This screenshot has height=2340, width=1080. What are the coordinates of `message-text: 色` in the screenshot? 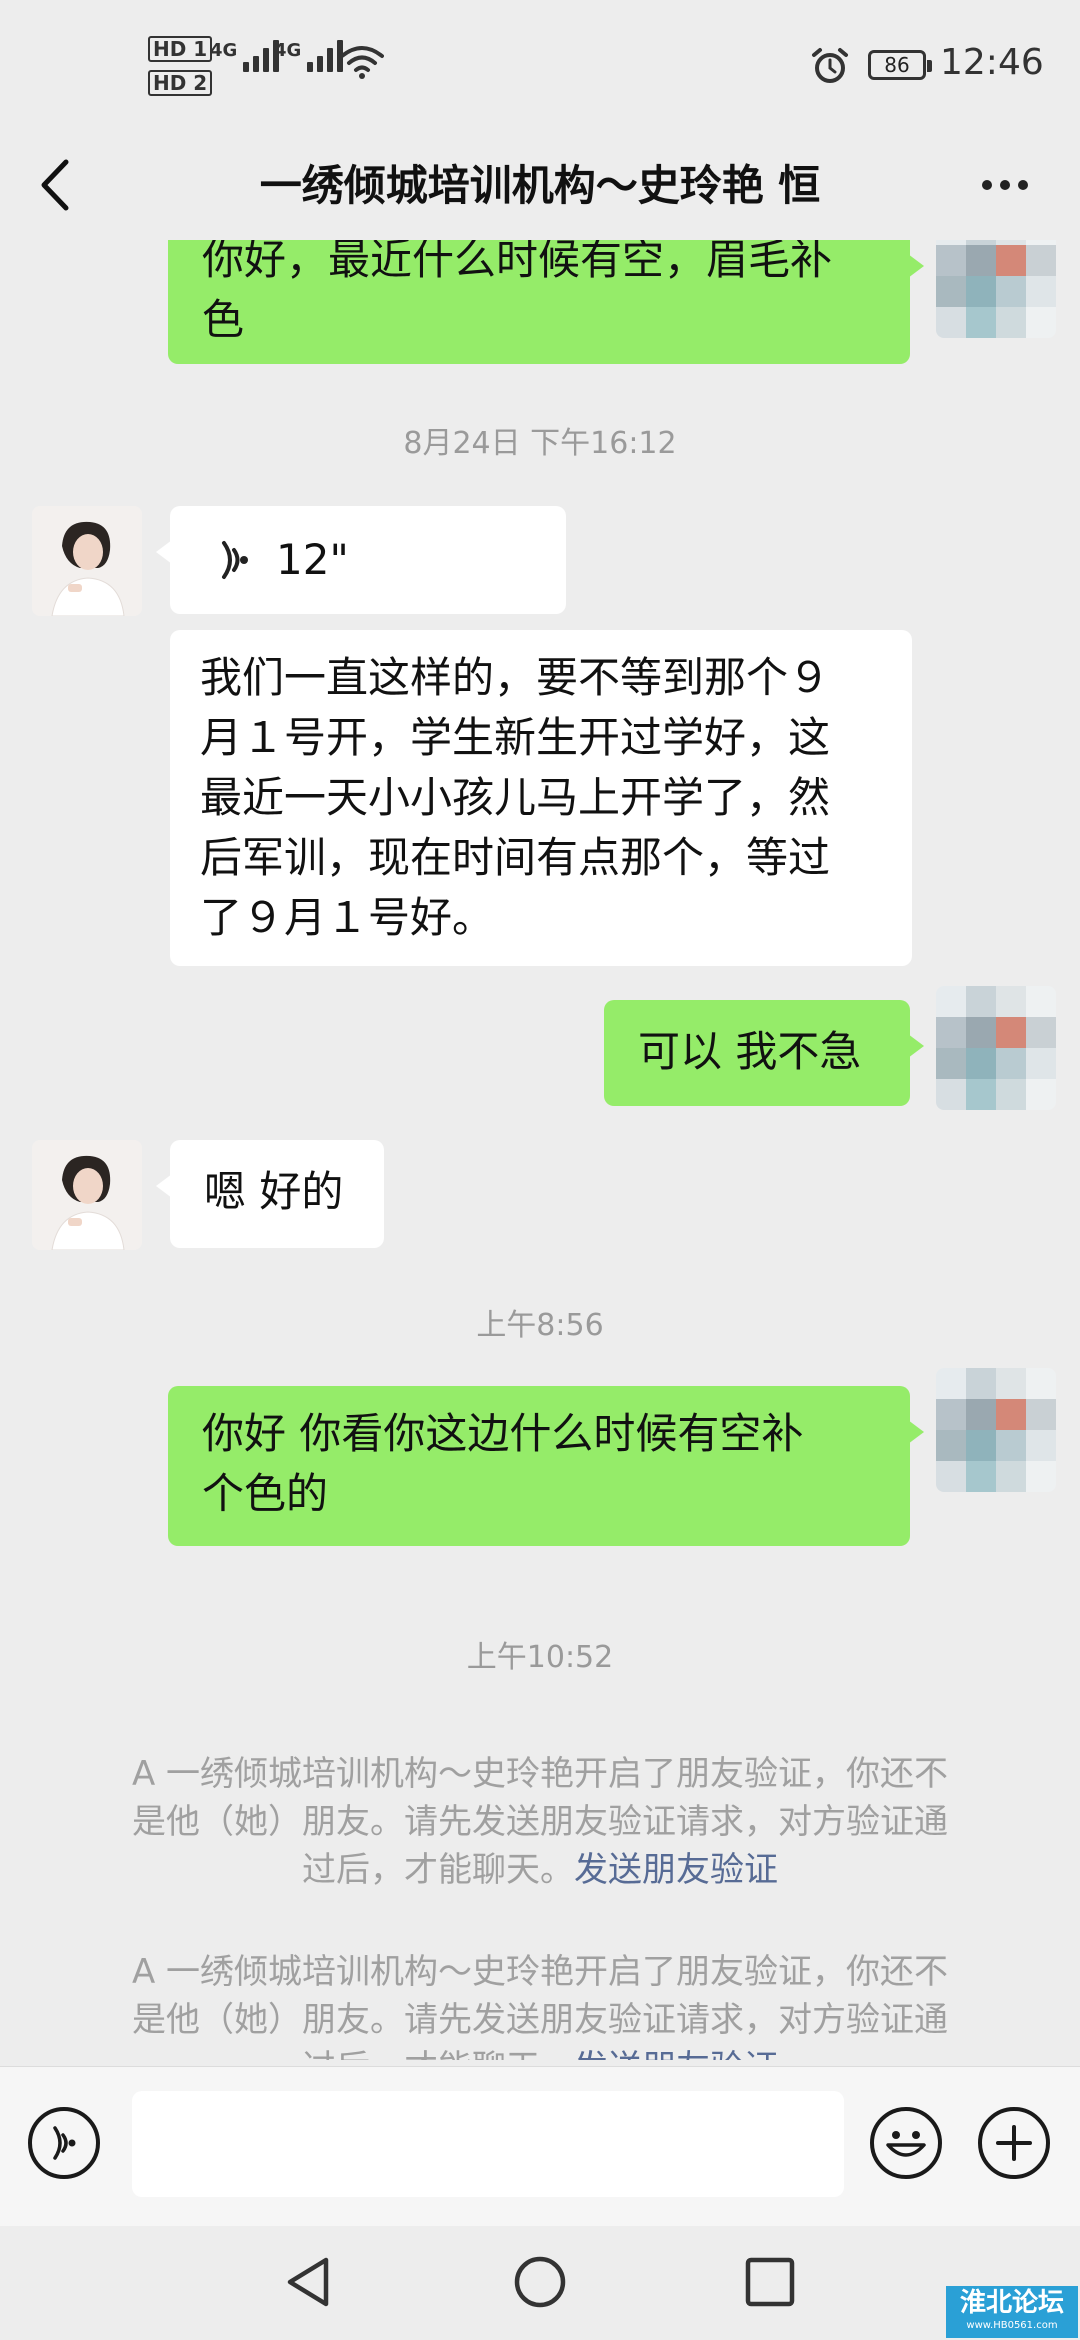 It's located at (223, 319).